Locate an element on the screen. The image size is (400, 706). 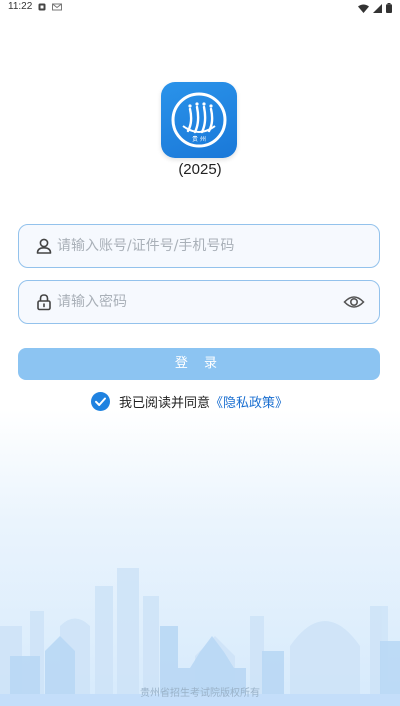
password-field is located at coordinates (199, 302).